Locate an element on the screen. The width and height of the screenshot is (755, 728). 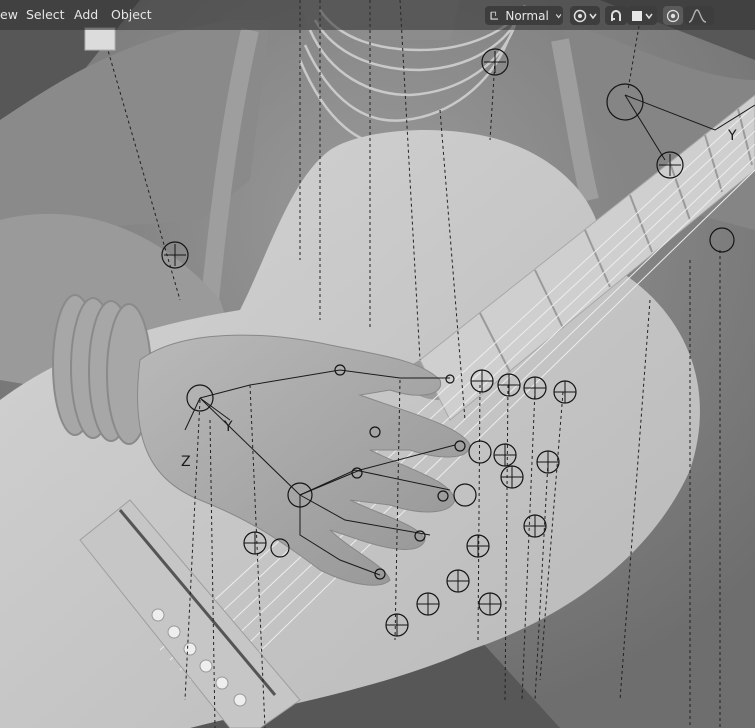
transform-orientation-dropdown: Normal is located at coordinates (524, 15).